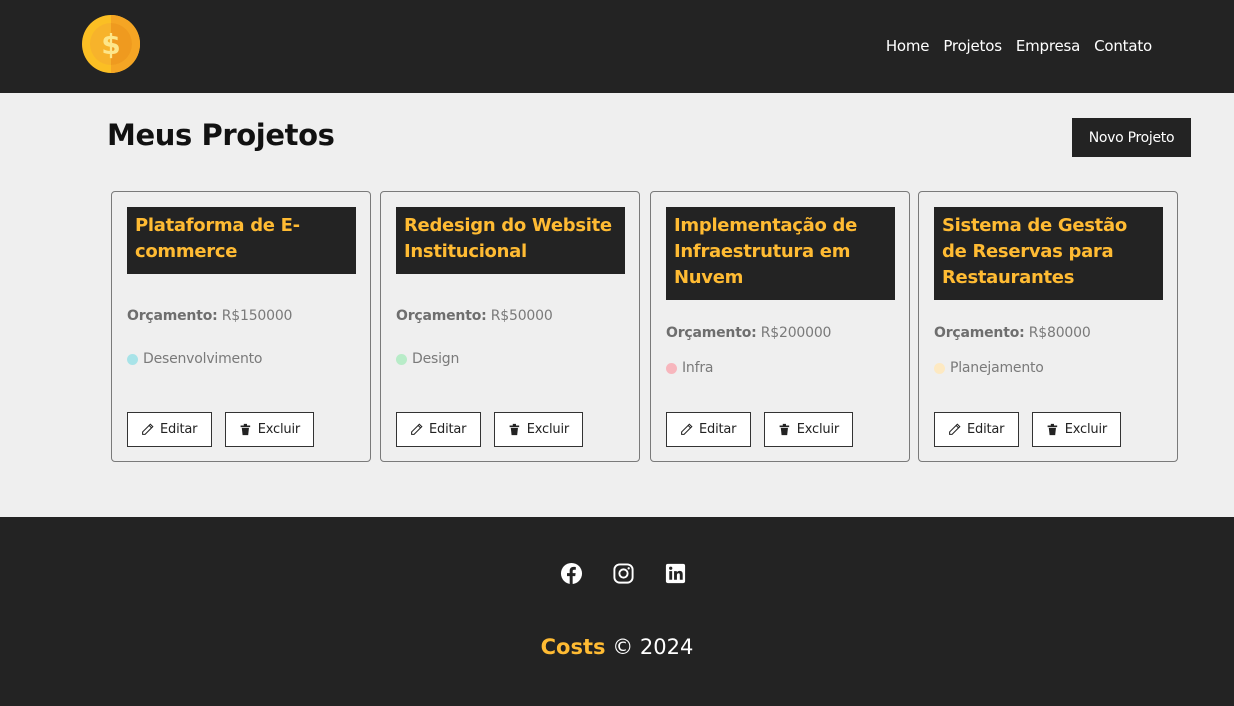 Image resolution: width=1234 pixels, height=706 pixels. Describe the element at coordinates (1131, 137) in the screenshot. I see `new-project-button: Novo Projeto` at that location.